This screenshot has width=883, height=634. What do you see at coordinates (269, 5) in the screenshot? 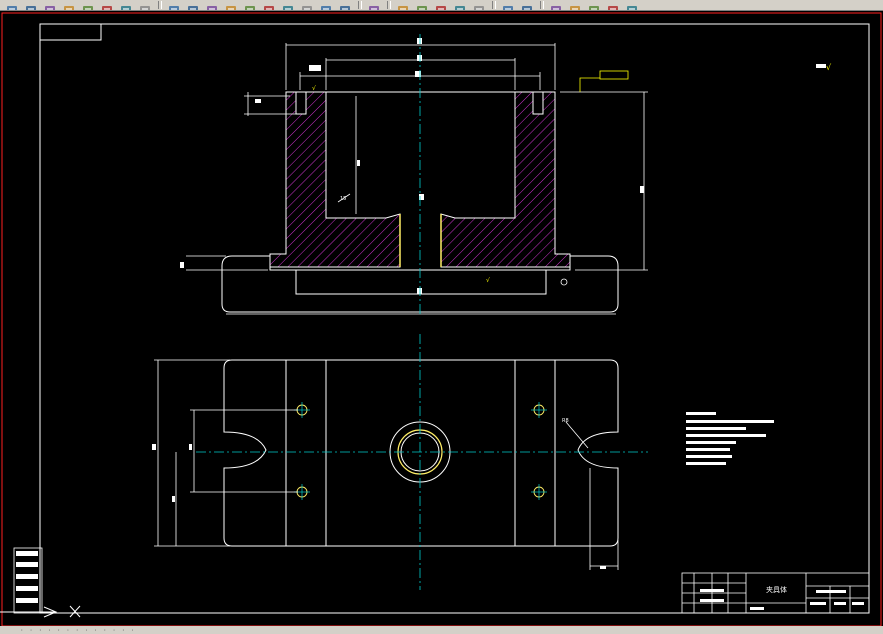
I see `pan-icon` at bounding box center [269, 5].